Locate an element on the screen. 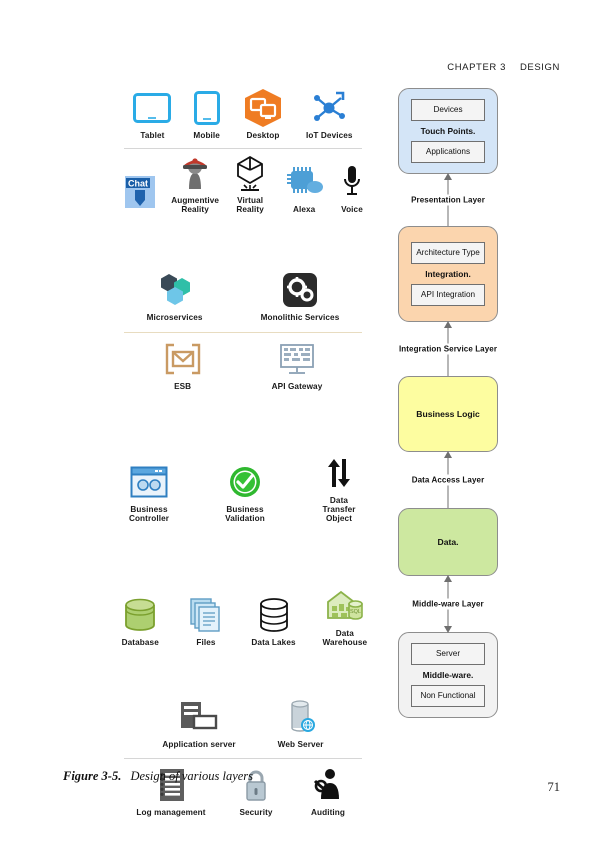 The width and height of the screenshot is (600, 857). monolithic-services-icon is located at coordinates (300, 290).